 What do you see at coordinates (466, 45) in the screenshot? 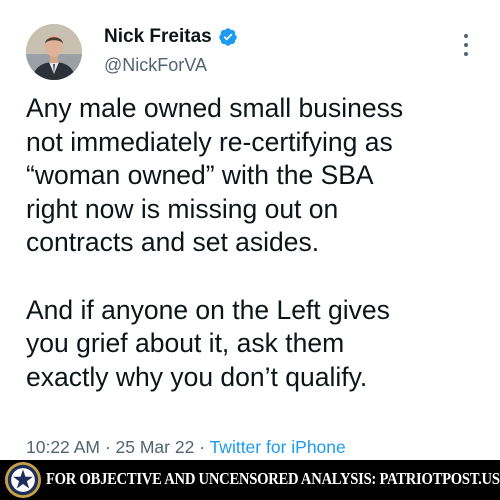
I see `more-options-icon` at bounding box center [466, 45].